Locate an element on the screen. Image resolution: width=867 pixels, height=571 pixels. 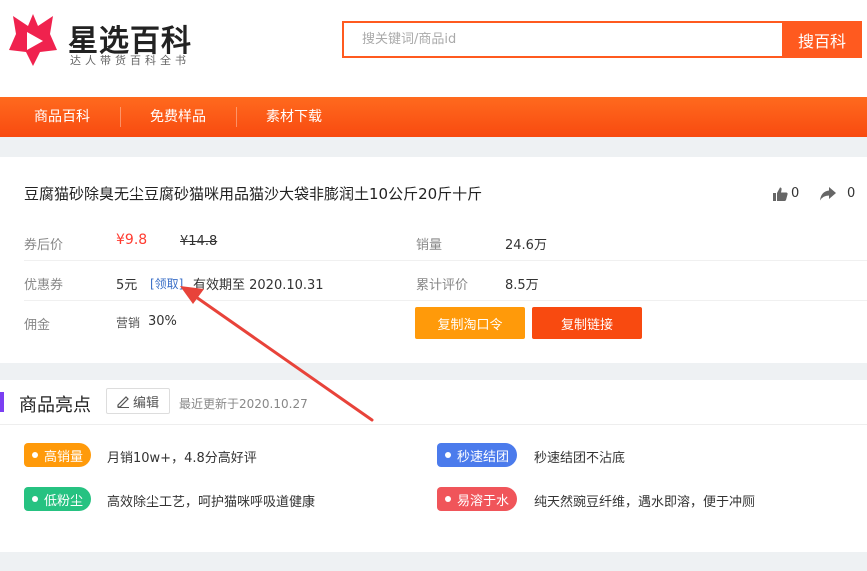
tag-water-soluble: 易溶于水 is located at coordinates (477, 499).